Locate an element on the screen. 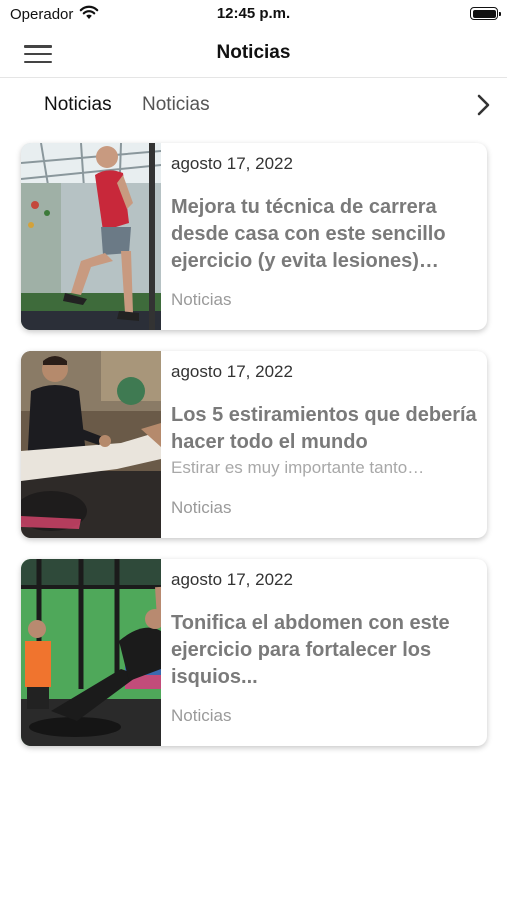 The width and height of the screenshot is (507, 900). tab-noticias-1: Noticias is located at coordinates (78, 105).